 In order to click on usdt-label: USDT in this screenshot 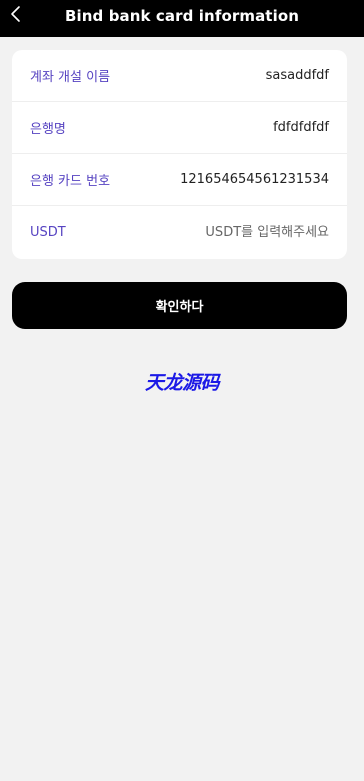, I will do `click(48, 232)`.